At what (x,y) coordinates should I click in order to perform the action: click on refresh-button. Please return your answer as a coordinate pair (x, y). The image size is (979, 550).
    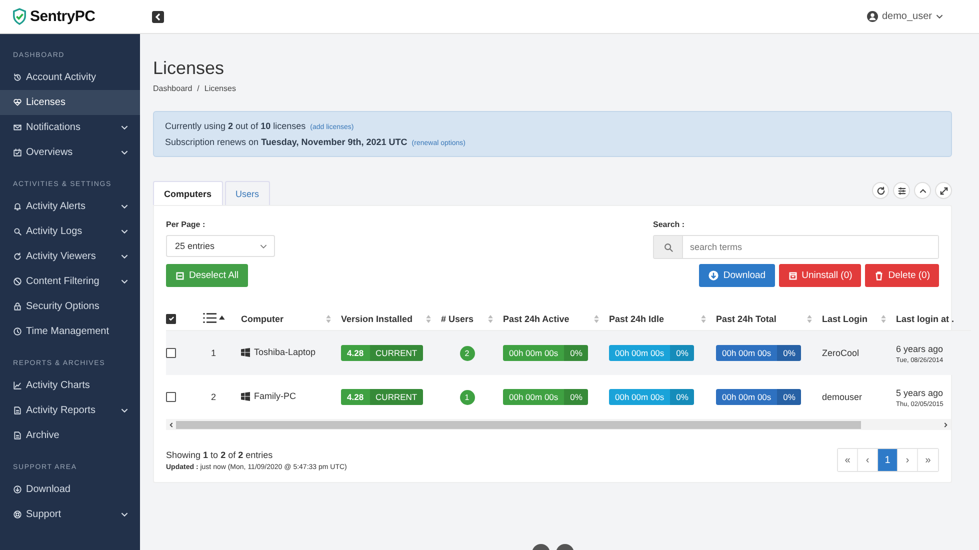
    Looking at the image, I should click on (880, 190).